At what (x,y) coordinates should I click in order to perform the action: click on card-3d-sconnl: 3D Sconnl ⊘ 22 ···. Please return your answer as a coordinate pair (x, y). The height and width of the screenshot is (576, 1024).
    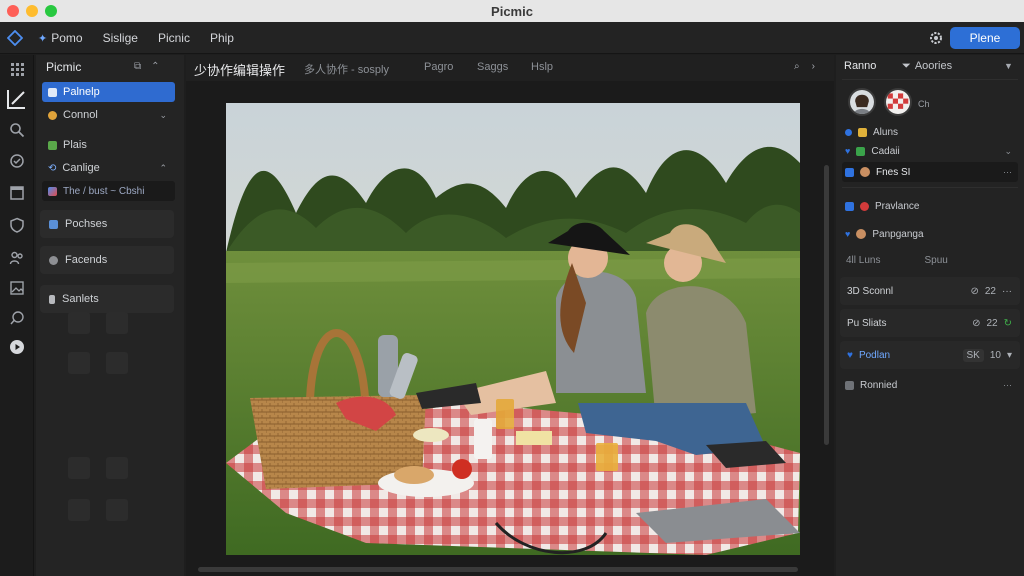
    Looking at the image, I should click on (930, 291).